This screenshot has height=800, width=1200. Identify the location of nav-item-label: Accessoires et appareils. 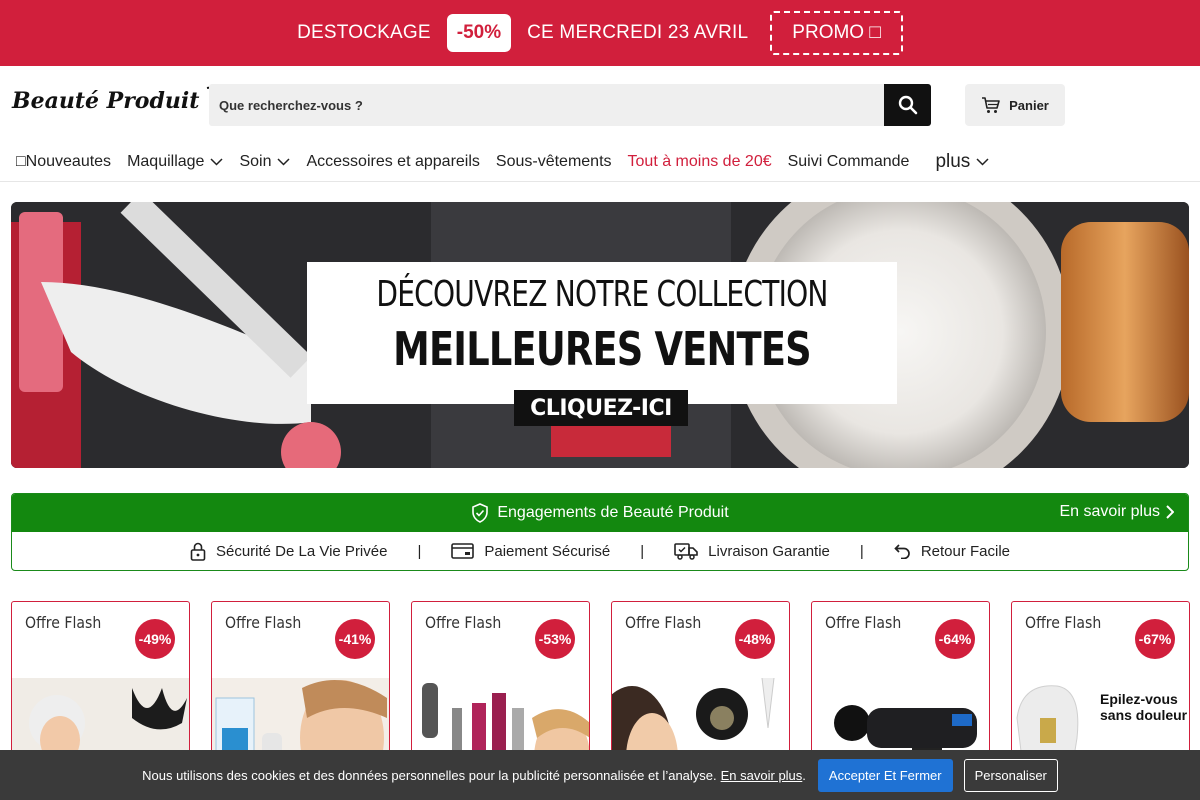
(393, 161).